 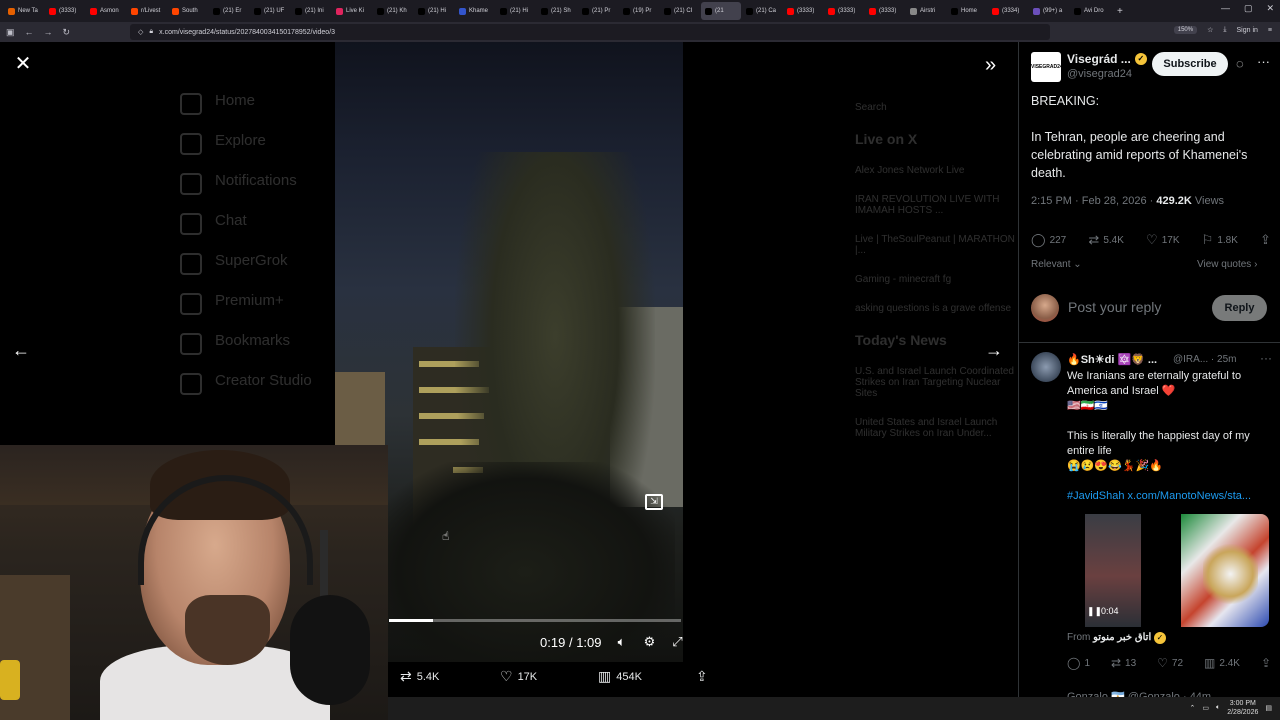 What do you see at coordinates (1114, 307) in the screenshot?
I see `reply-input: Post your reply` at bounding box center [1114, 307].